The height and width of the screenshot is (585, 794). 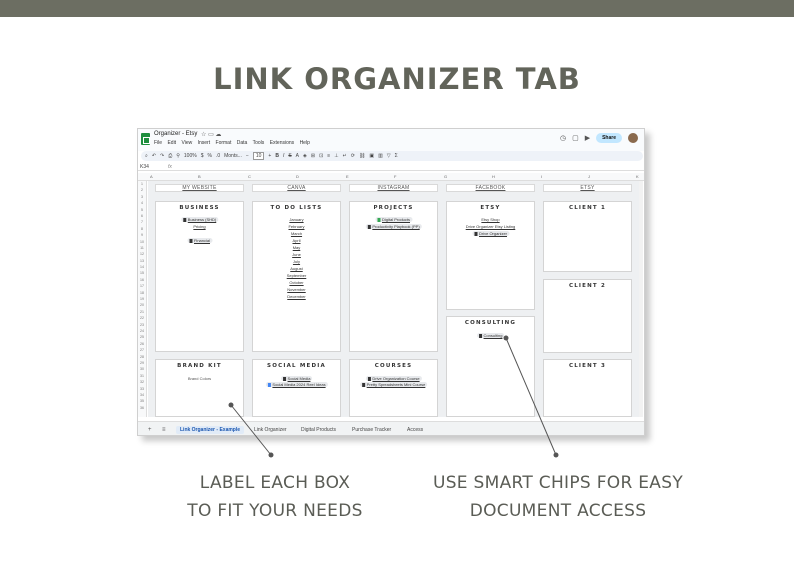 I want to click on link: September, so click(x=296, y=275).